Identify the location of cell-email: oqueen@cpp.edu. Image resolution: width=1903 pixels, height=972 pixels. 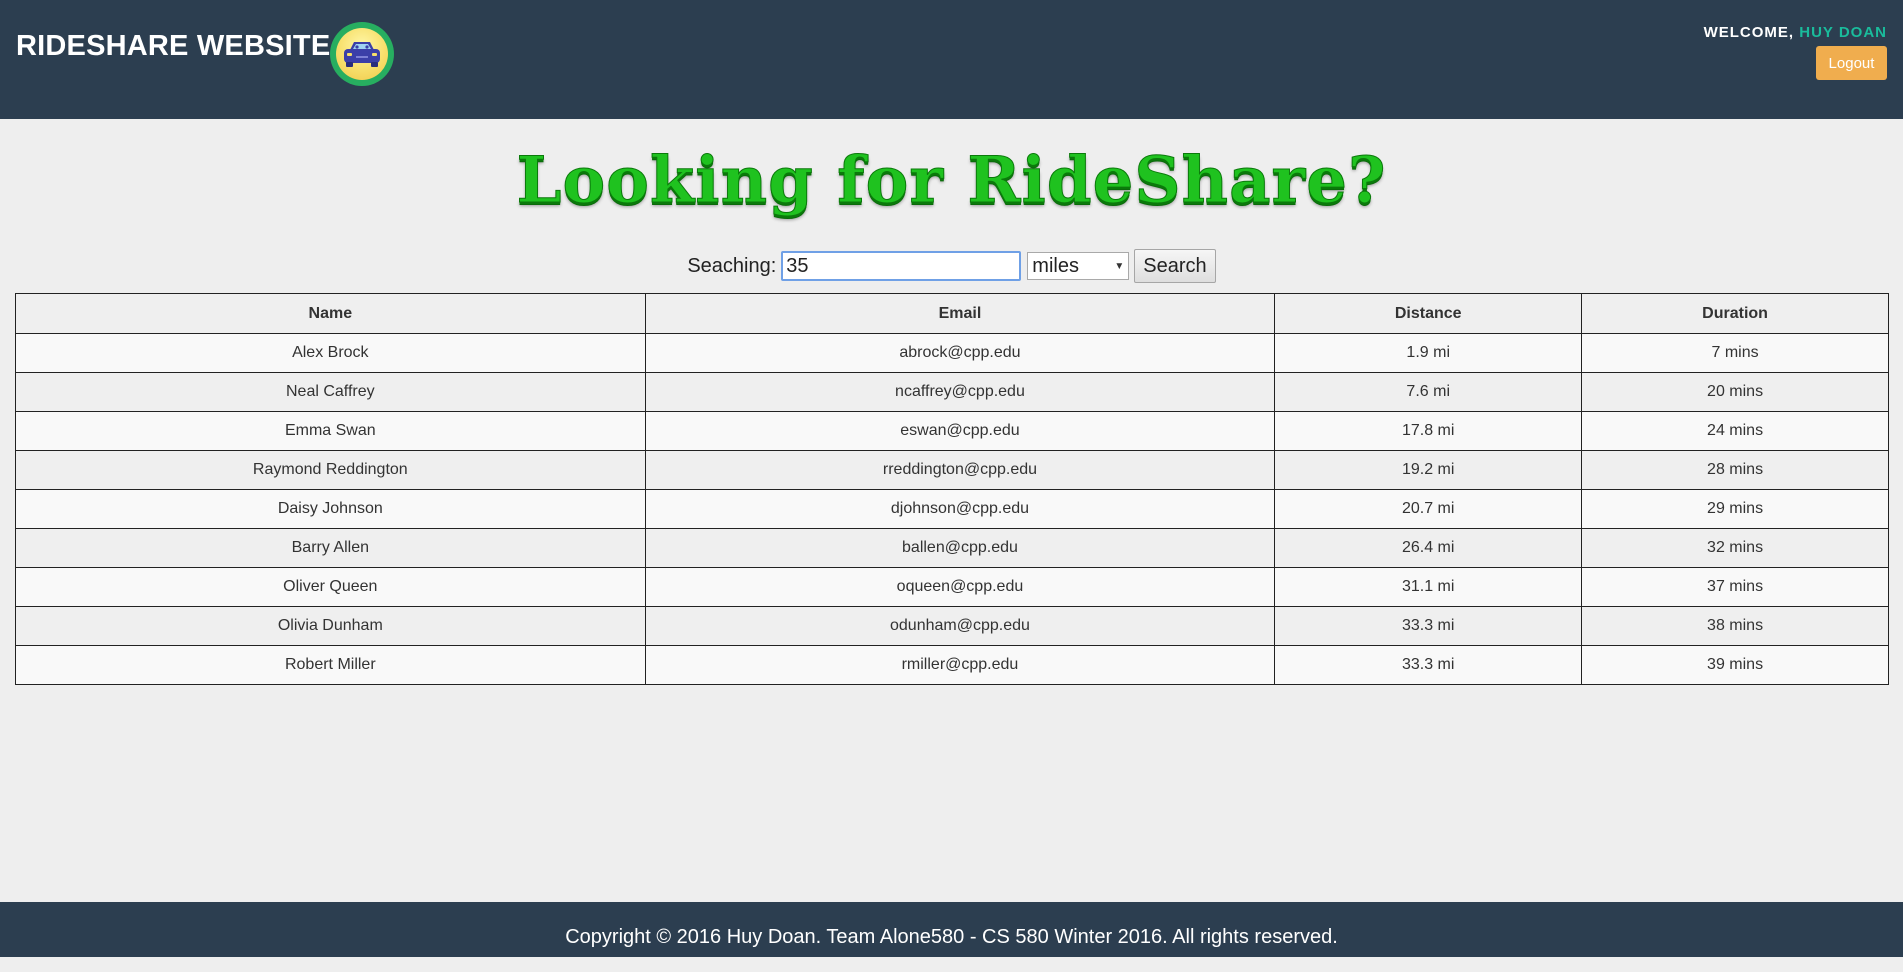
(960, 587).